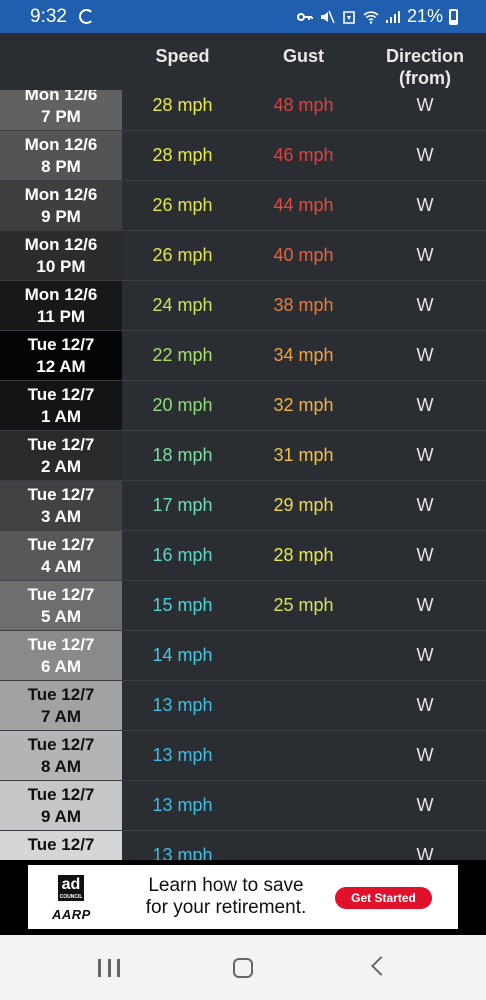 Image resolution: width=486 pixels, height=1000 pixels. What do you see at coordinates (243, 556) in the screenshot?
I see `table-row: Tue 12/7 4 AM 16 mph 28 mph W` at bounding box center [243, 556].